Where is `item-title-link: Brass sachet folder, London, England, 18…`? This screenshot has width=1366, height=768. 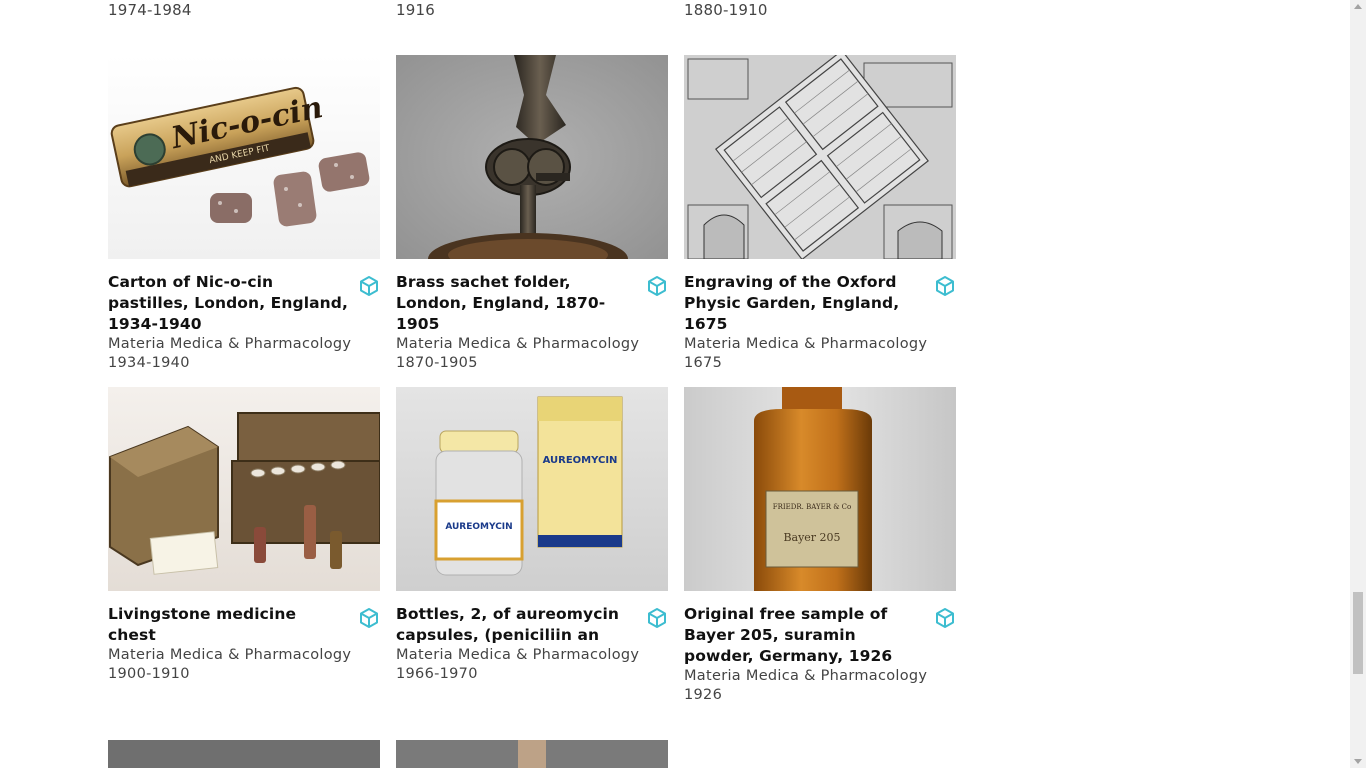
item-title-link: Brass sachet folder, London, England, 18… is located at coordinates (516, 303).